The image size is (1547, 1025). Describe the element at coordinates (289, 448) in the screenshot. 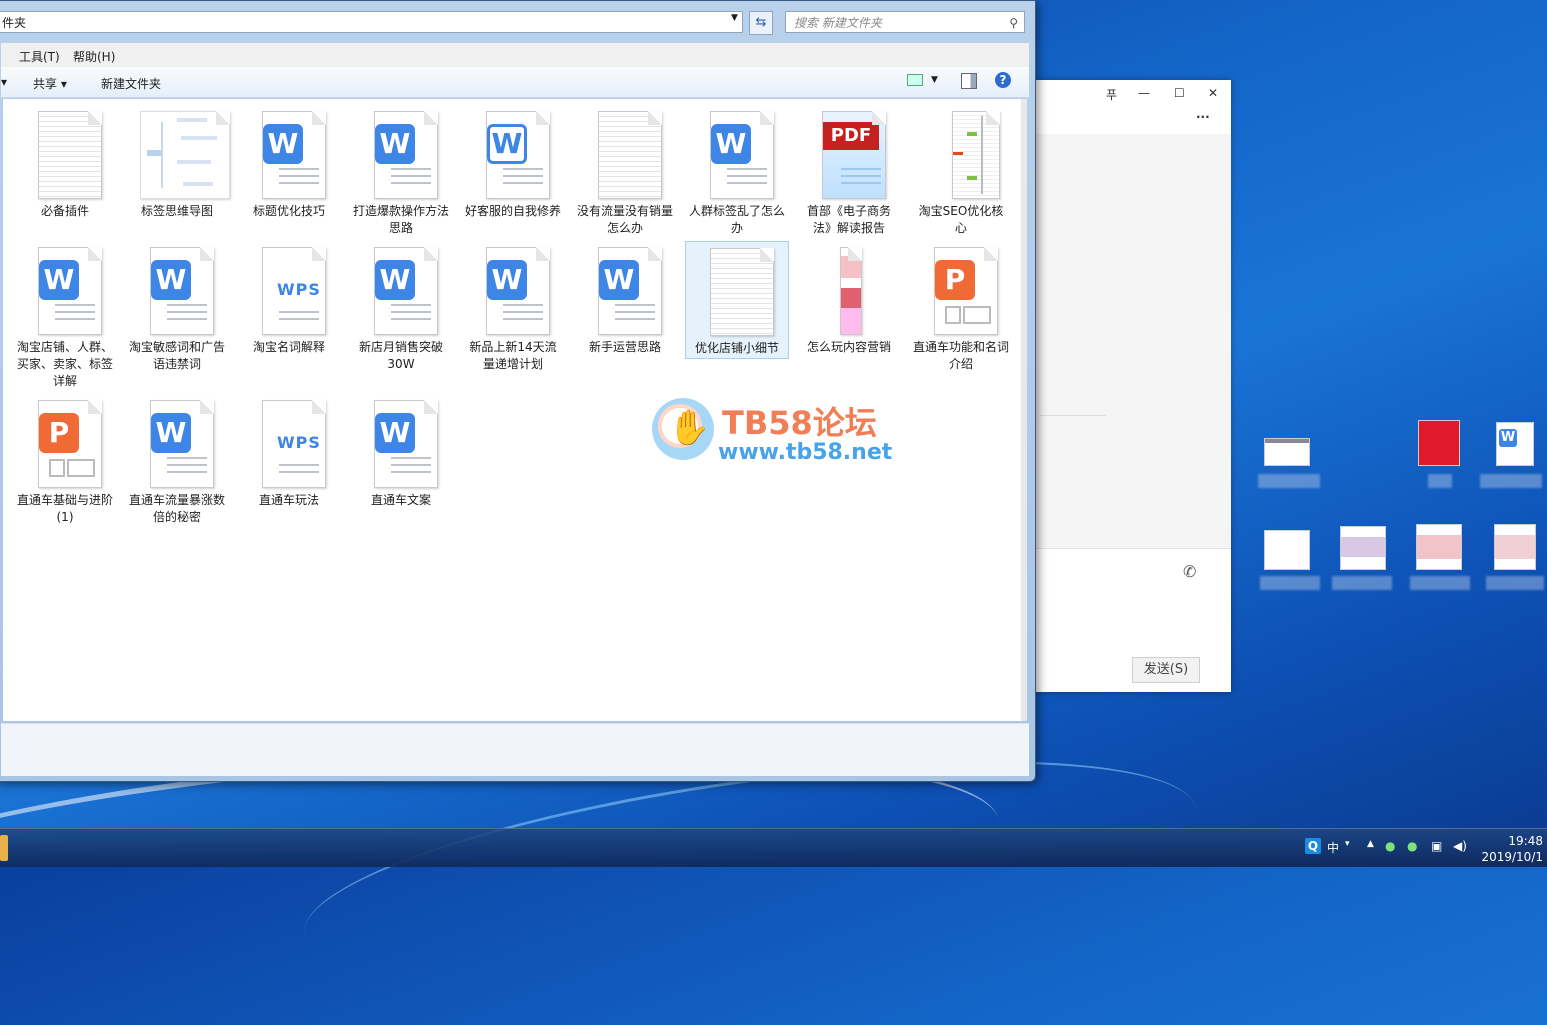

I see `file-item: WPS 直通车玩法` at that location.